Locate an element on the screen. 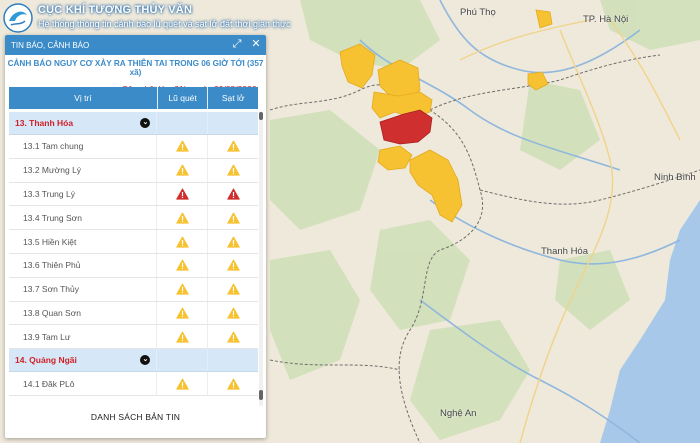  commune-row: 13.4 Trung Sơn is located at coordinates (133, 218).